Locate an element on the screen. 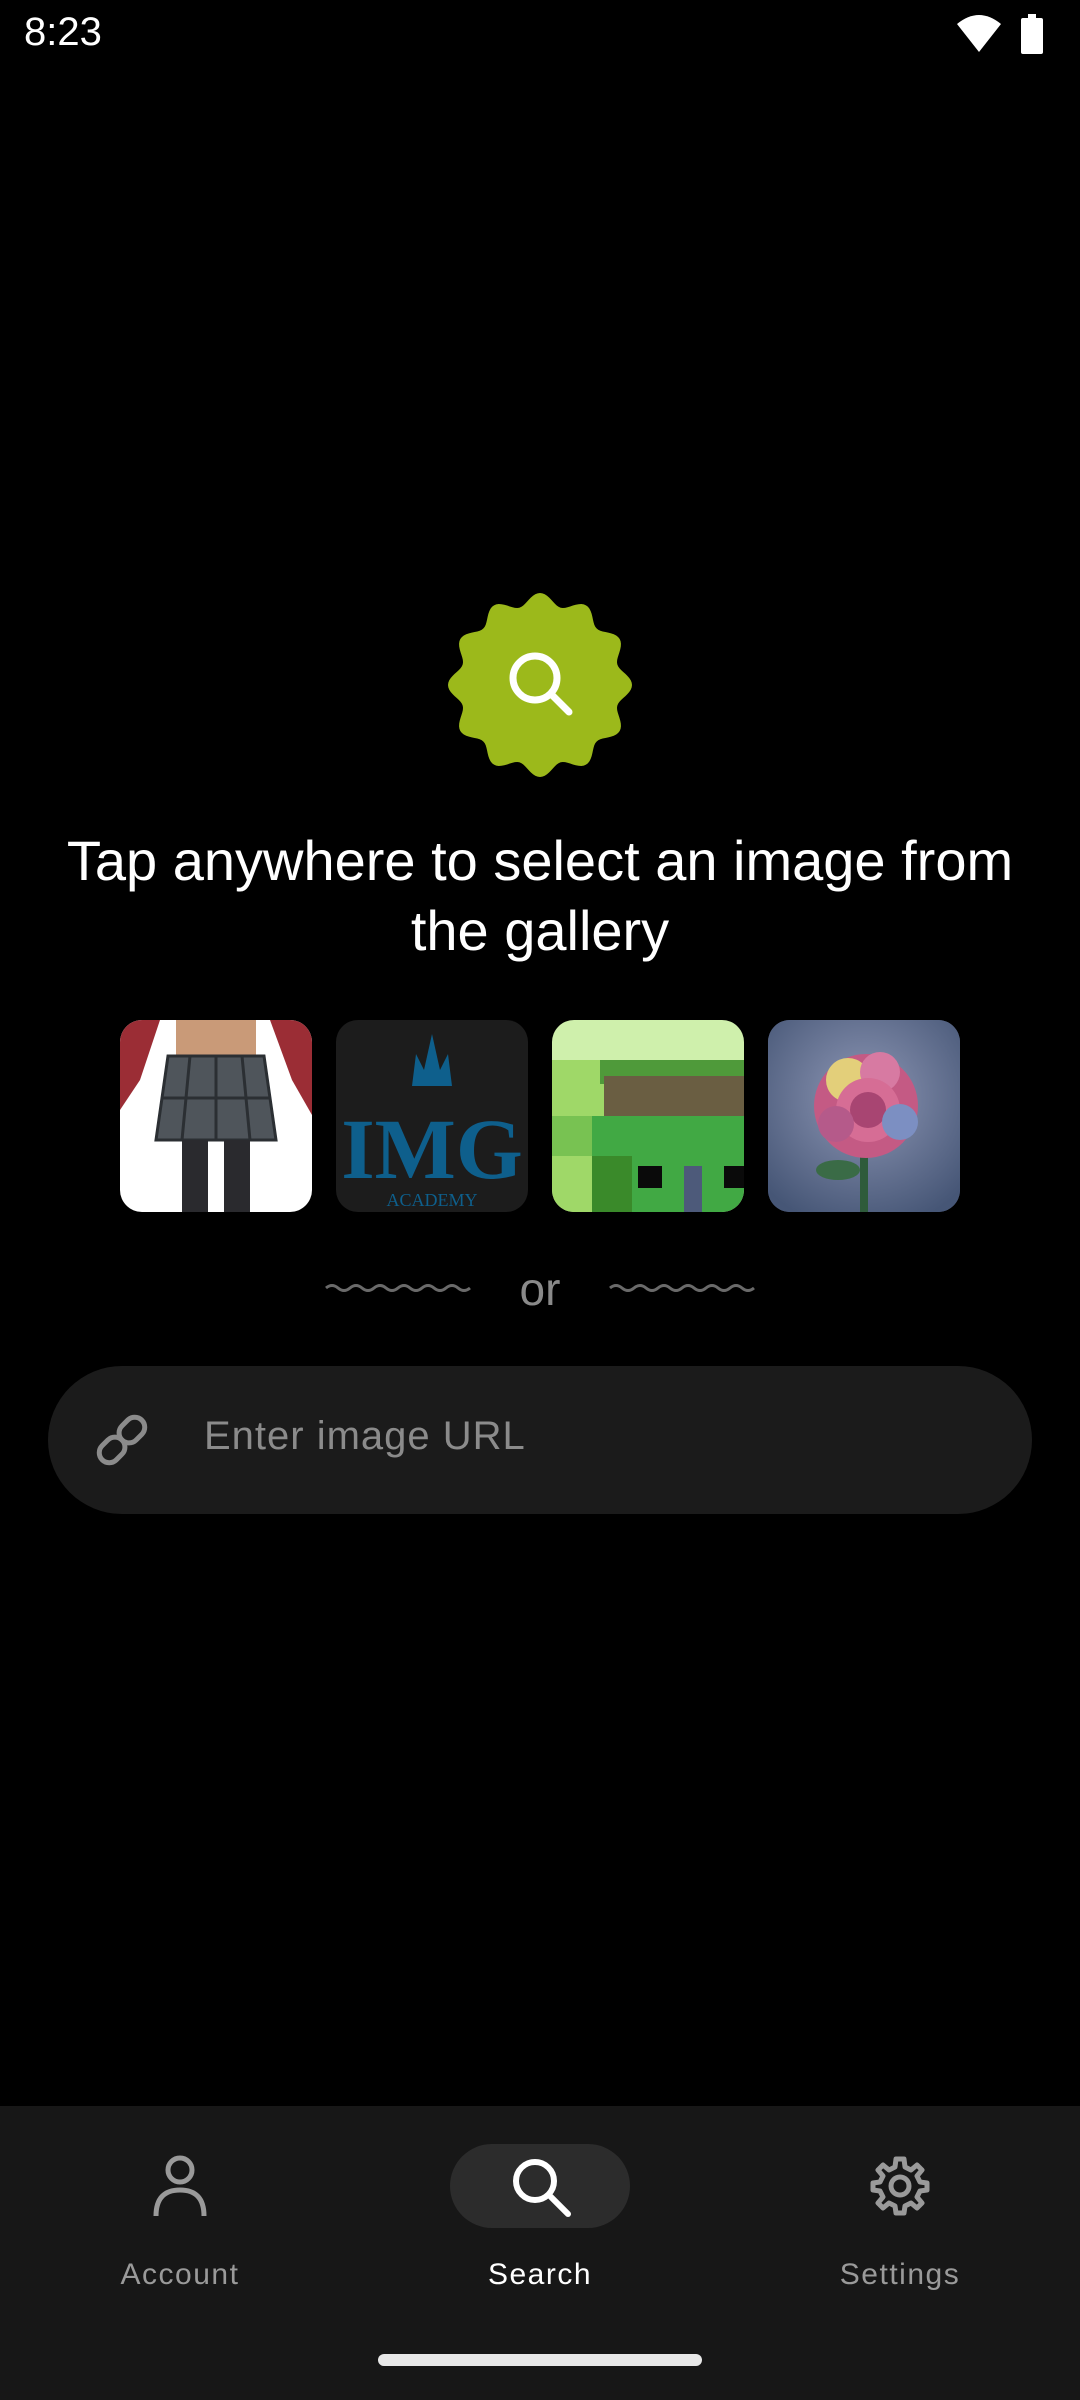  status-icons is located at coordinates (1000, 34).